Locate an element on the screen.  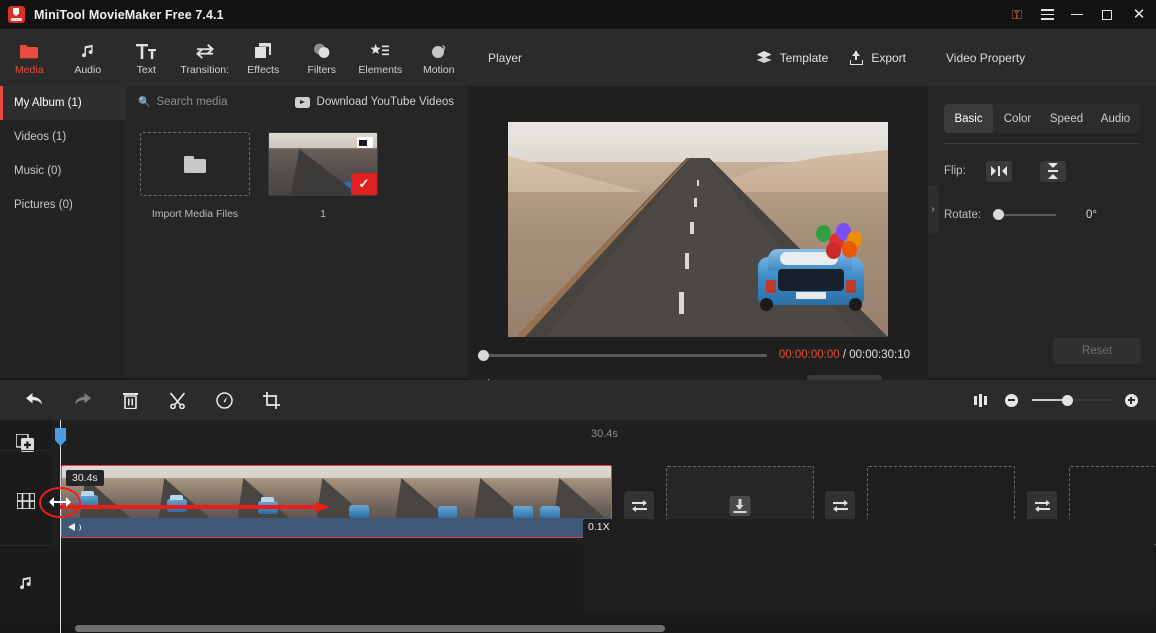
tab-speed: Speed is located at coordinates (1066, 118).